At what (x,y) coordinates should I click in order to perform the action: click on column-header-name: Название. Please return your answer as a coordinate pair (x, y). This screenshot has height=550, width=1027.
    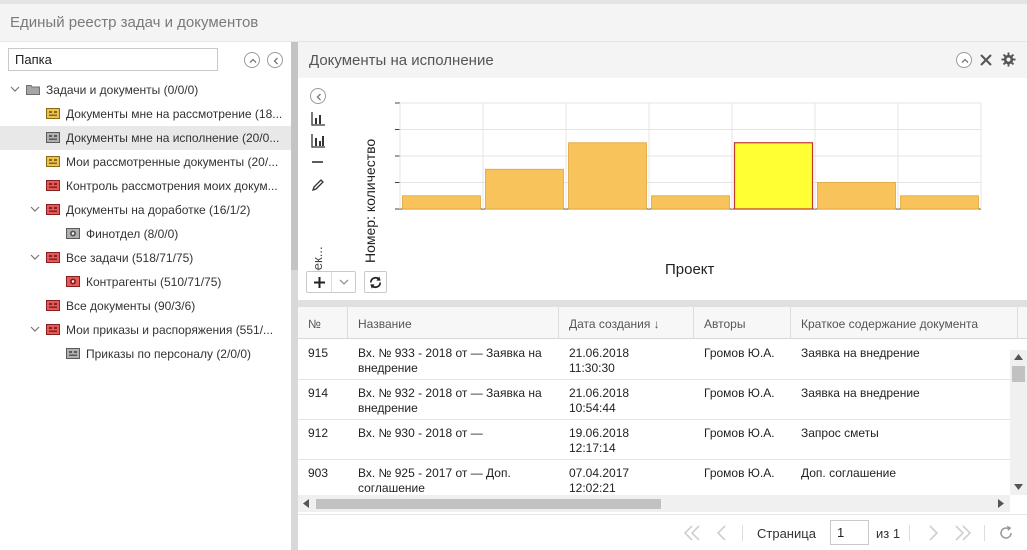
    Looking at the image, I should click on (453, 323).